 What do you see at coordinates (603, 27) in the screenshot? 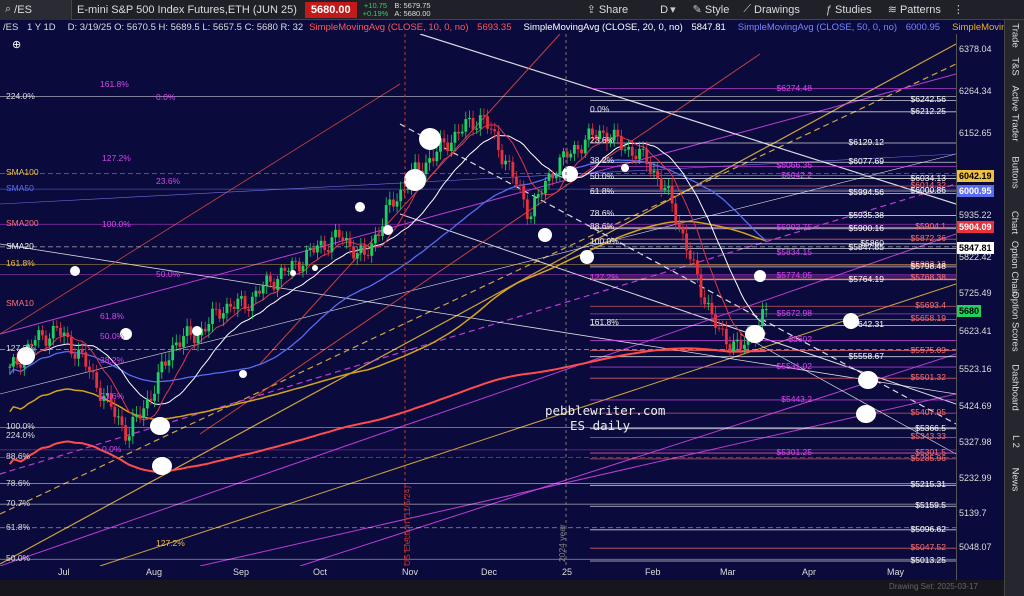
I see `sma20-name: SimpleMovingAvg (CLOSE, 20, 0, no)` at bounding box center [603, 27].